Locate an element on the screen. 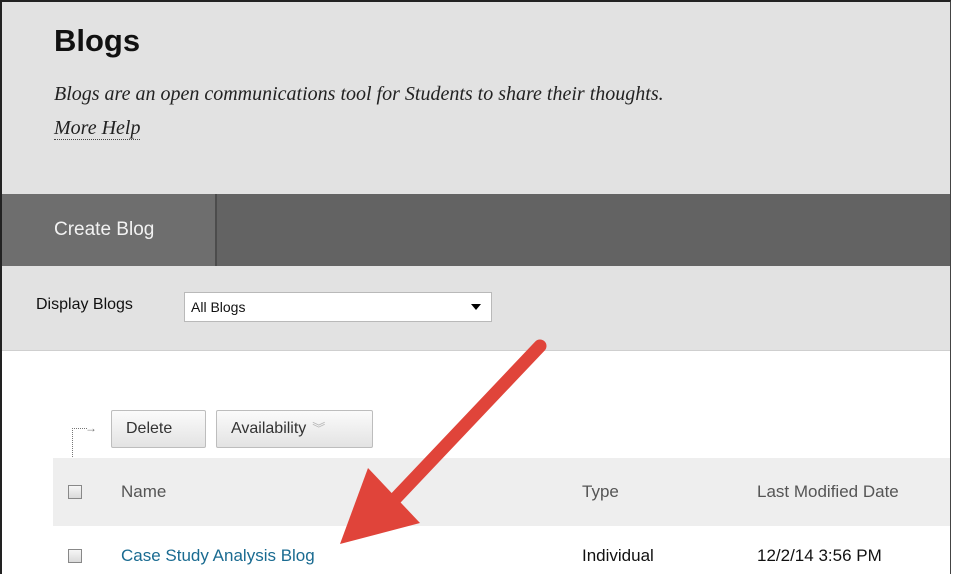  blog-last-modified: 12/2/14 3:56 PM is located at coordinates (819, 555).